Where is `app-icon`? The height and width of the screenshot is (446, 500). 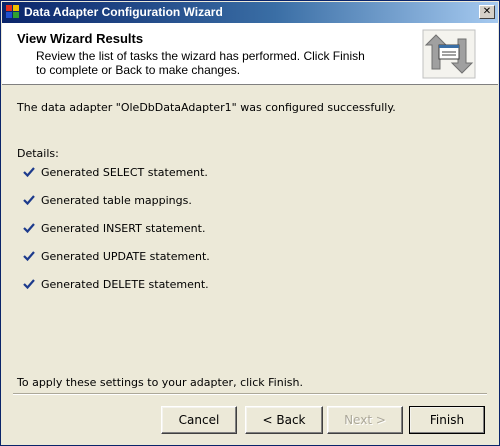
app-icon is located at coordinates (13, 12).